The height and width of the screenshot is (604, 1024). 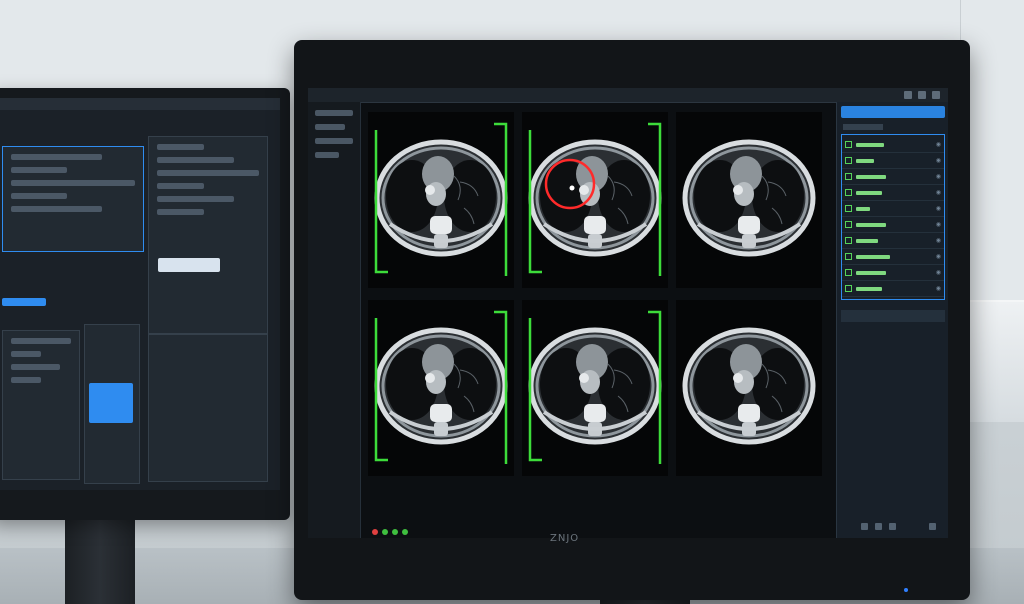 I want to click on maximize-icon, so click(x=922, y=95).